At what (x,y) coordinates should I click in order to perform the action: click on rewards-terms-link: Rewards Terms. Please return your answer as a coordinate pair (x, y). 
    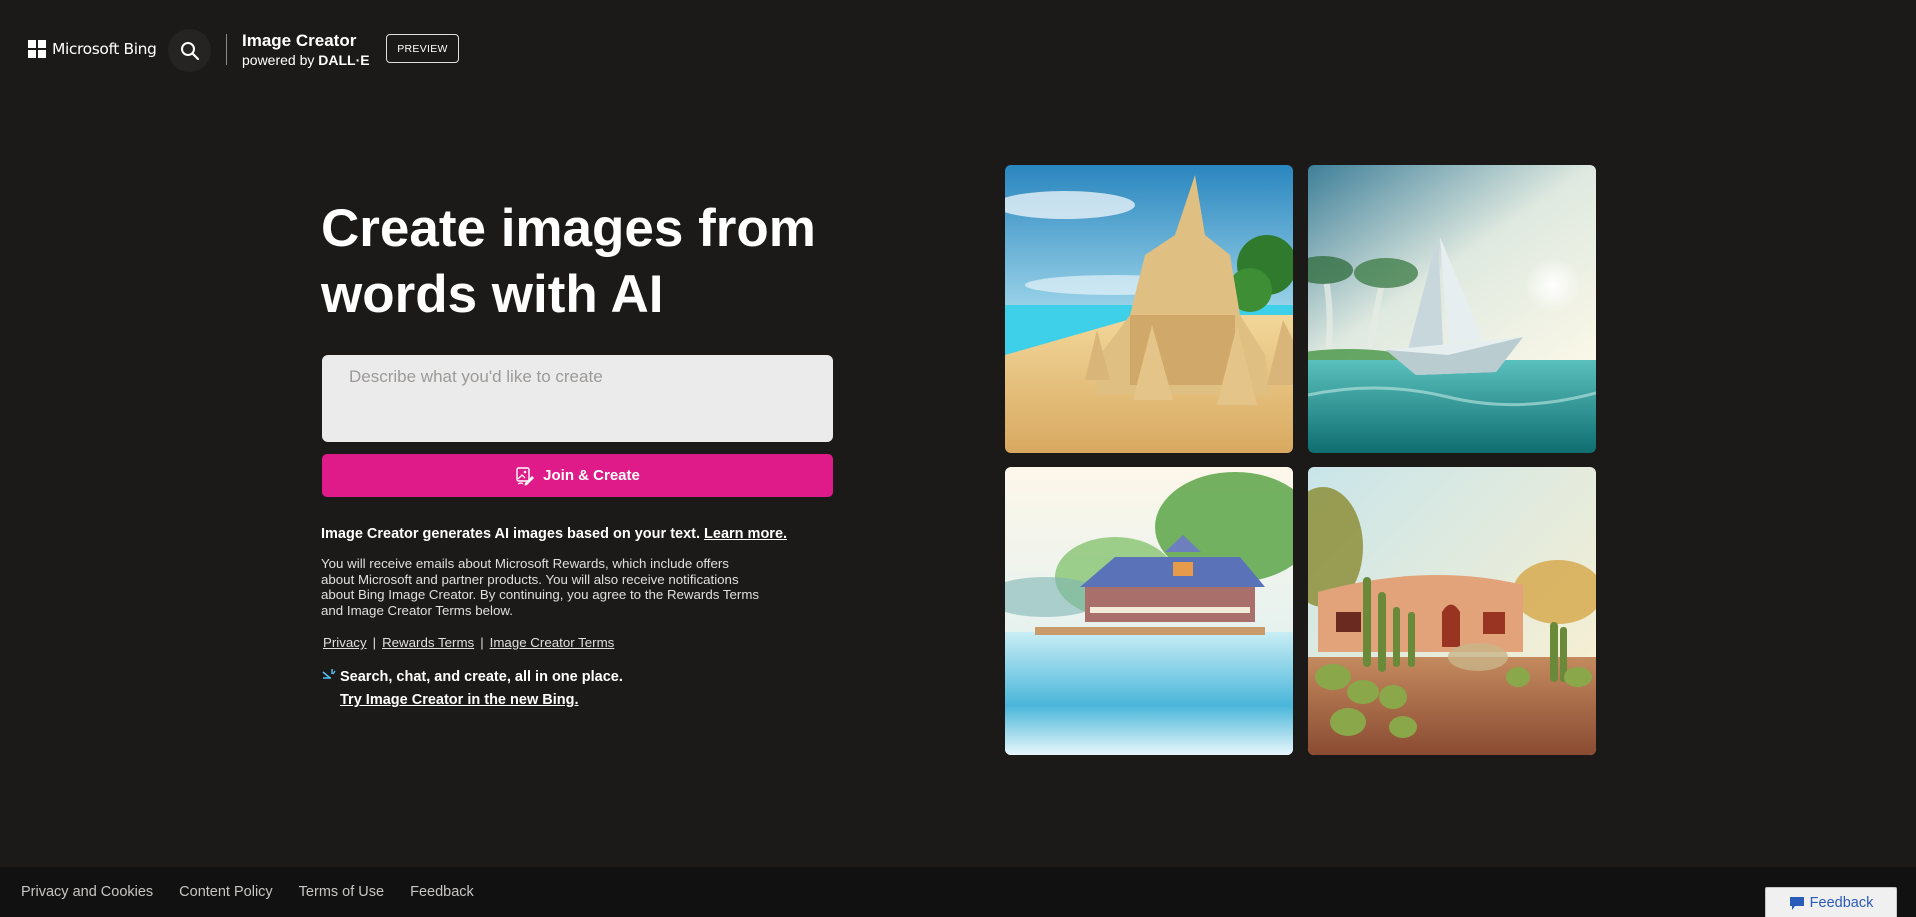
    Looking at the image, I should click on (428, 642).